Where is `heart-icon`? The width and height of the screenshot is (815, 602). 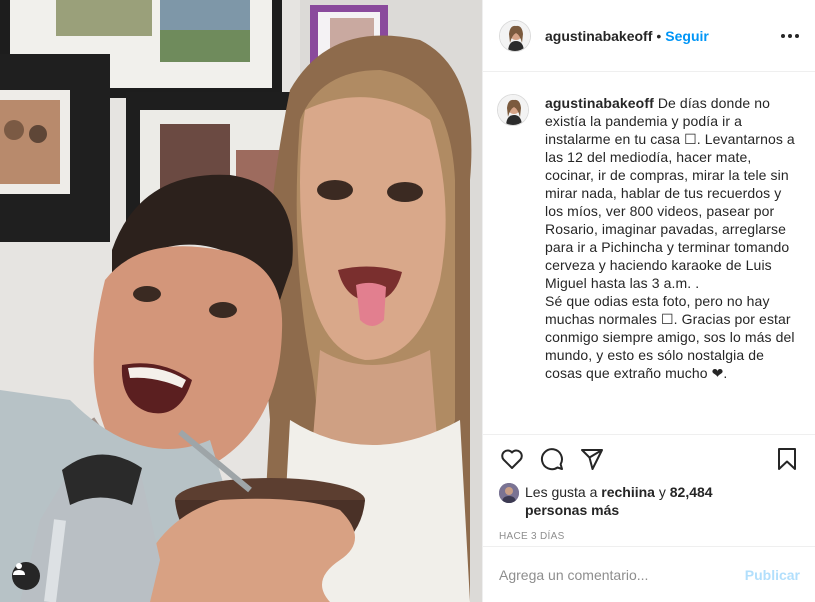 heart-icon is located at coordinates (512, 459).